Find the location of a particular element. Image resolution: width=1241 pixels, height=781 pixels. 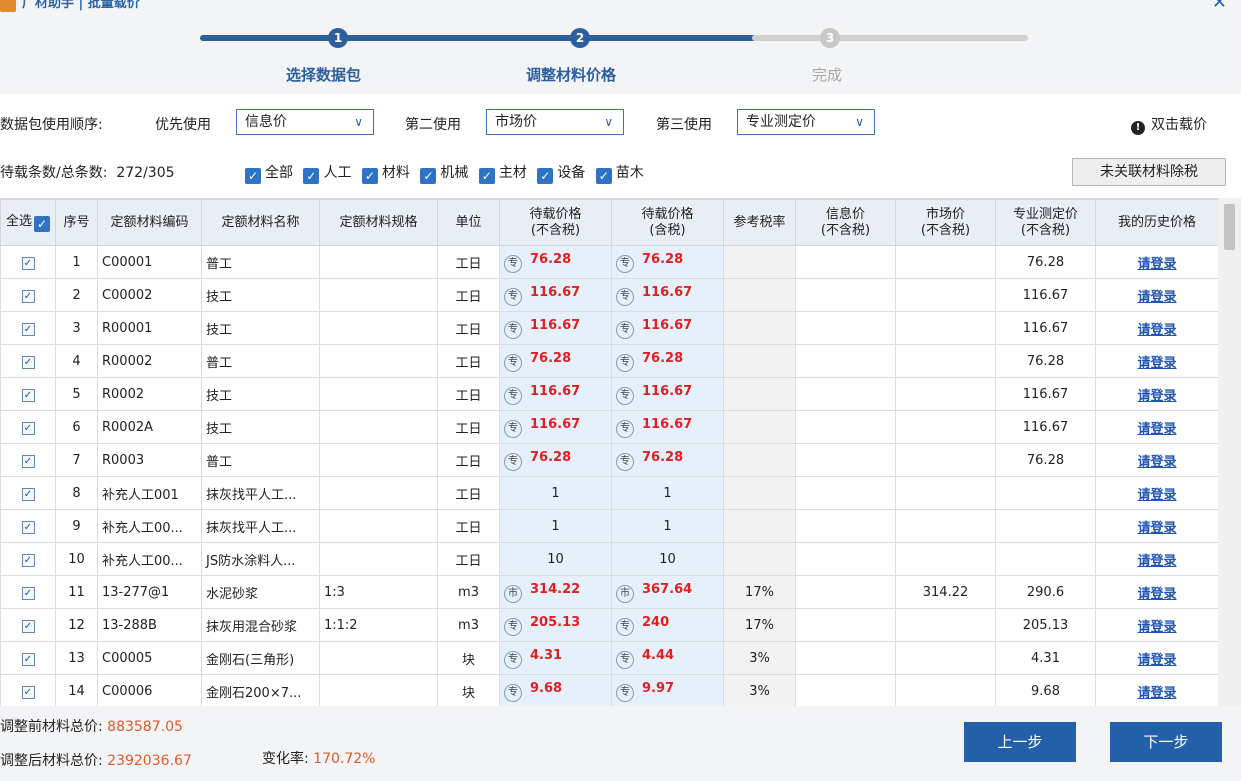

price-ex-cell: 专 9.68 is located at coordinates (555, 690).